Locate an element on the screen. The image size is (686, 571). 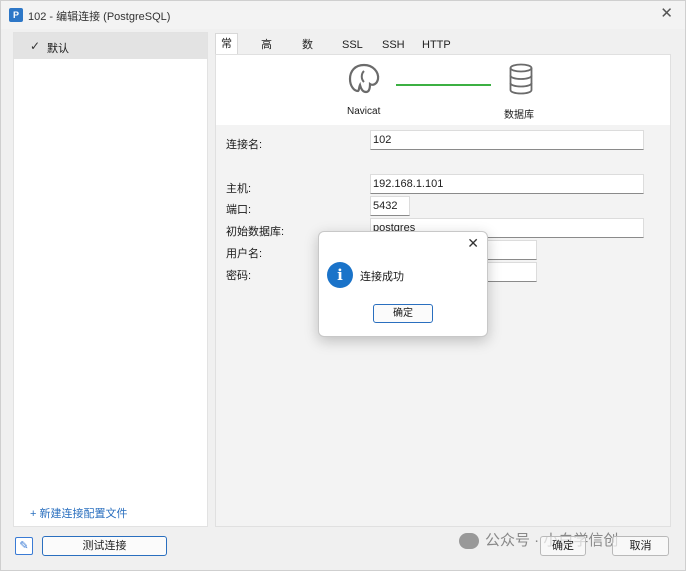
message-dialog: ✕ i 连接成功 确定 is located at coordinates (403, 284).